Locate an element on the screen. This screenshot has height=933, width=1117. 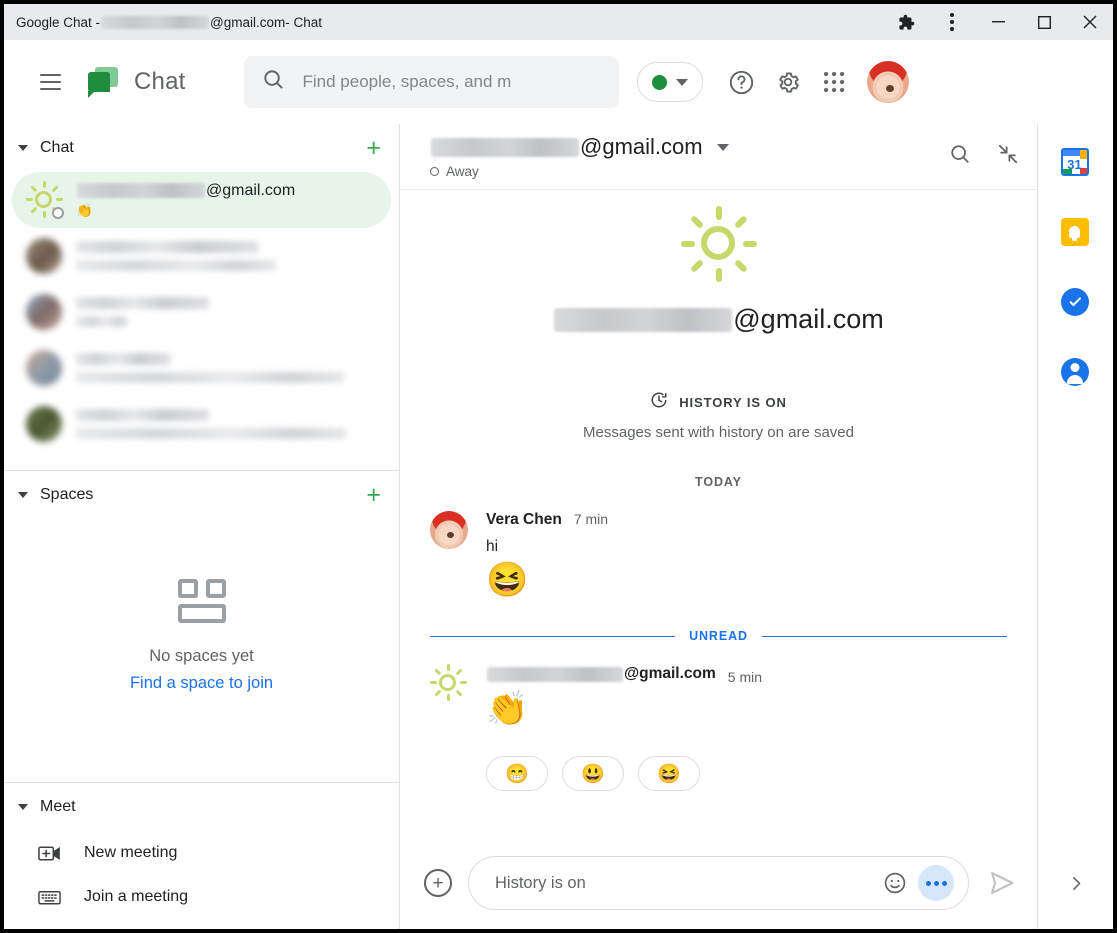
more-options-button is located at coordinates (936, 883).